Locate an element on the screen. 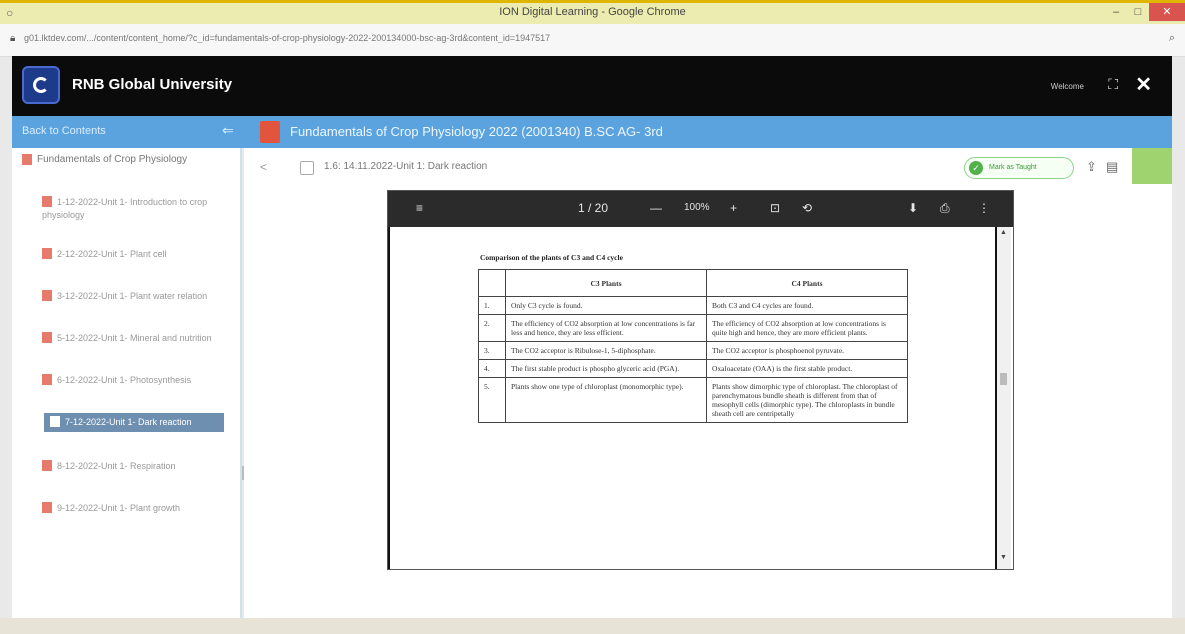 The height and width of the screenshot is (634, 1185). more-options-icon: ⋮ is located at coordinates (984, 208).